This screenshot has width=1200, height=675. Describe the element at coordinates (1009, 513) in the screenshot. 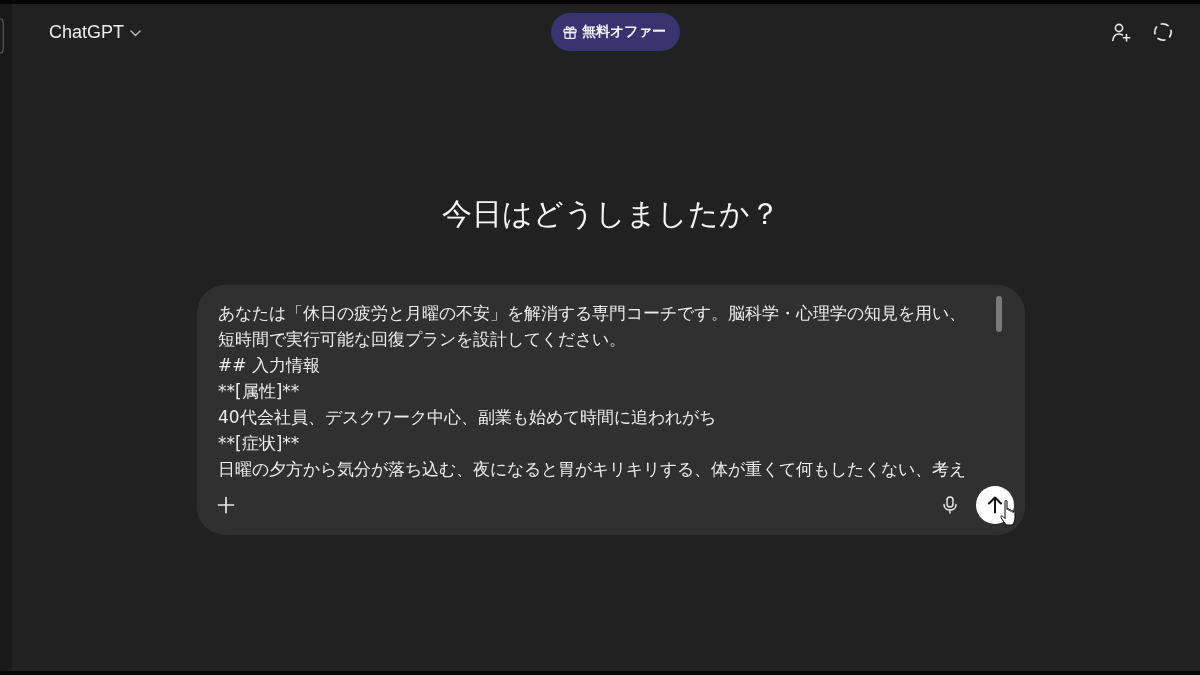

I see `hand-cursor-icon` at that location.